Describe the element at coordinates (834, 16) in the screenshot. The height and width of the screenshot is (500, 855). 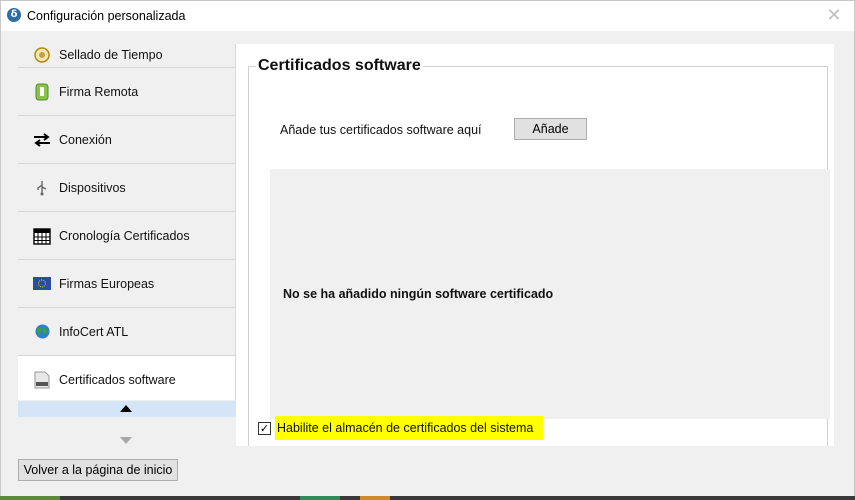
I see `close-button: ✕` at that location.